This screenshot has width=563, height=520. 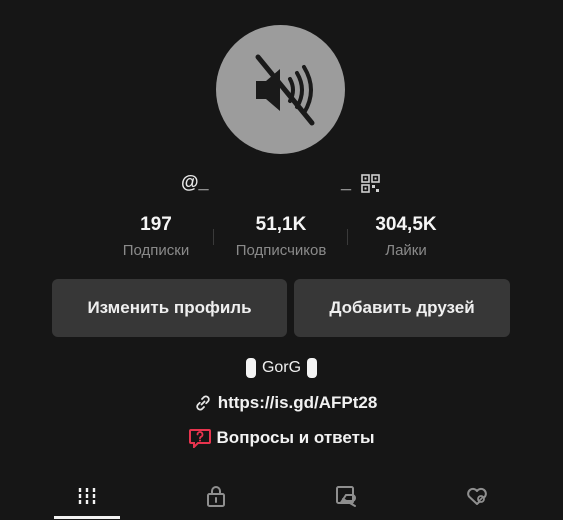 I want to click on liked-icon, so click(x=477, y=496).